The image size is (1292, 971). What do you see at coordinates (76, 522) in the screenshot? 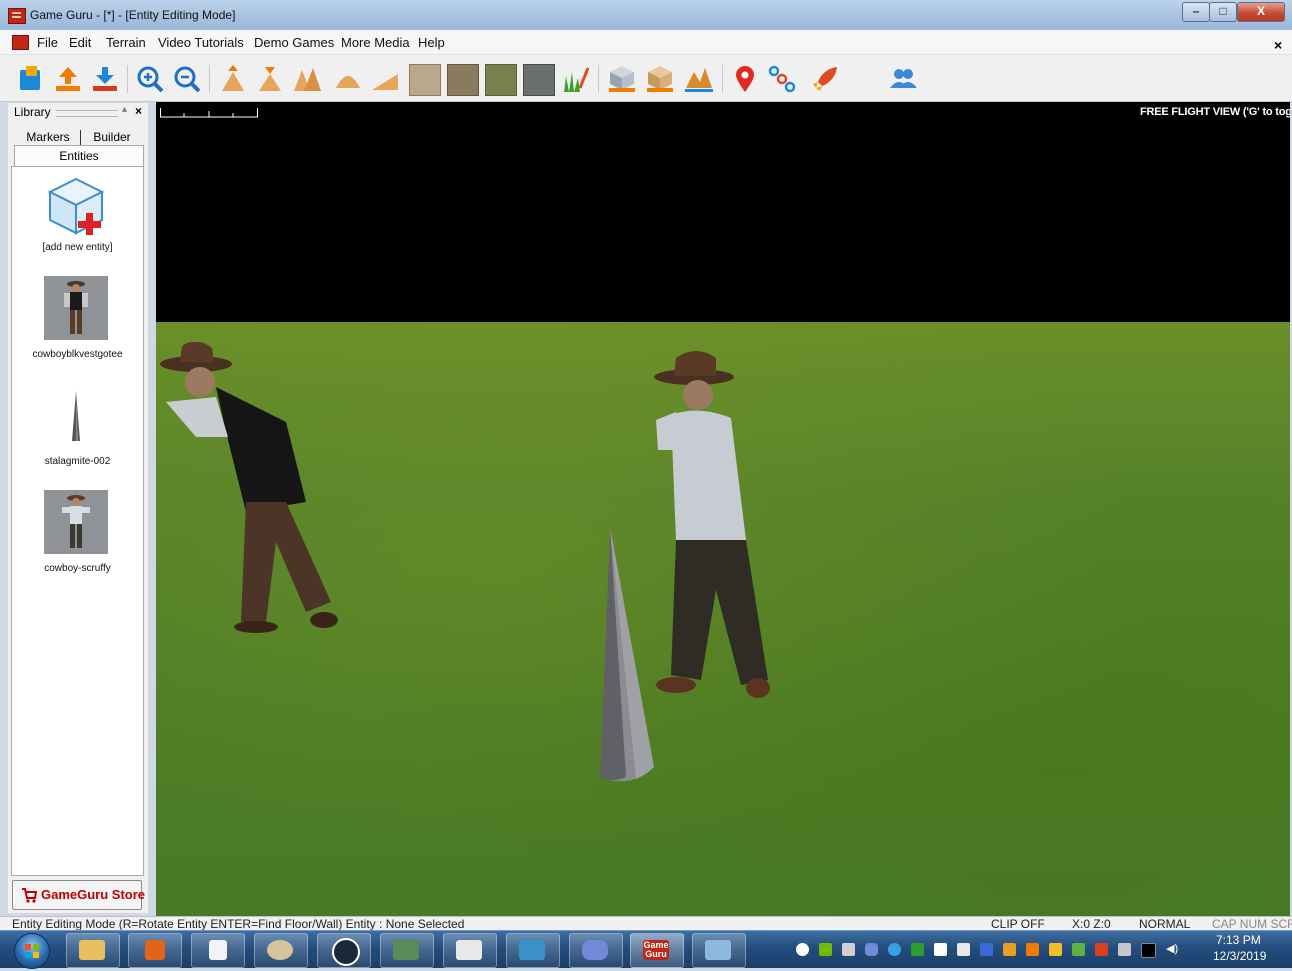
I see `cowboy-scruffy-thumbnail` at bounding box center [76, 522].